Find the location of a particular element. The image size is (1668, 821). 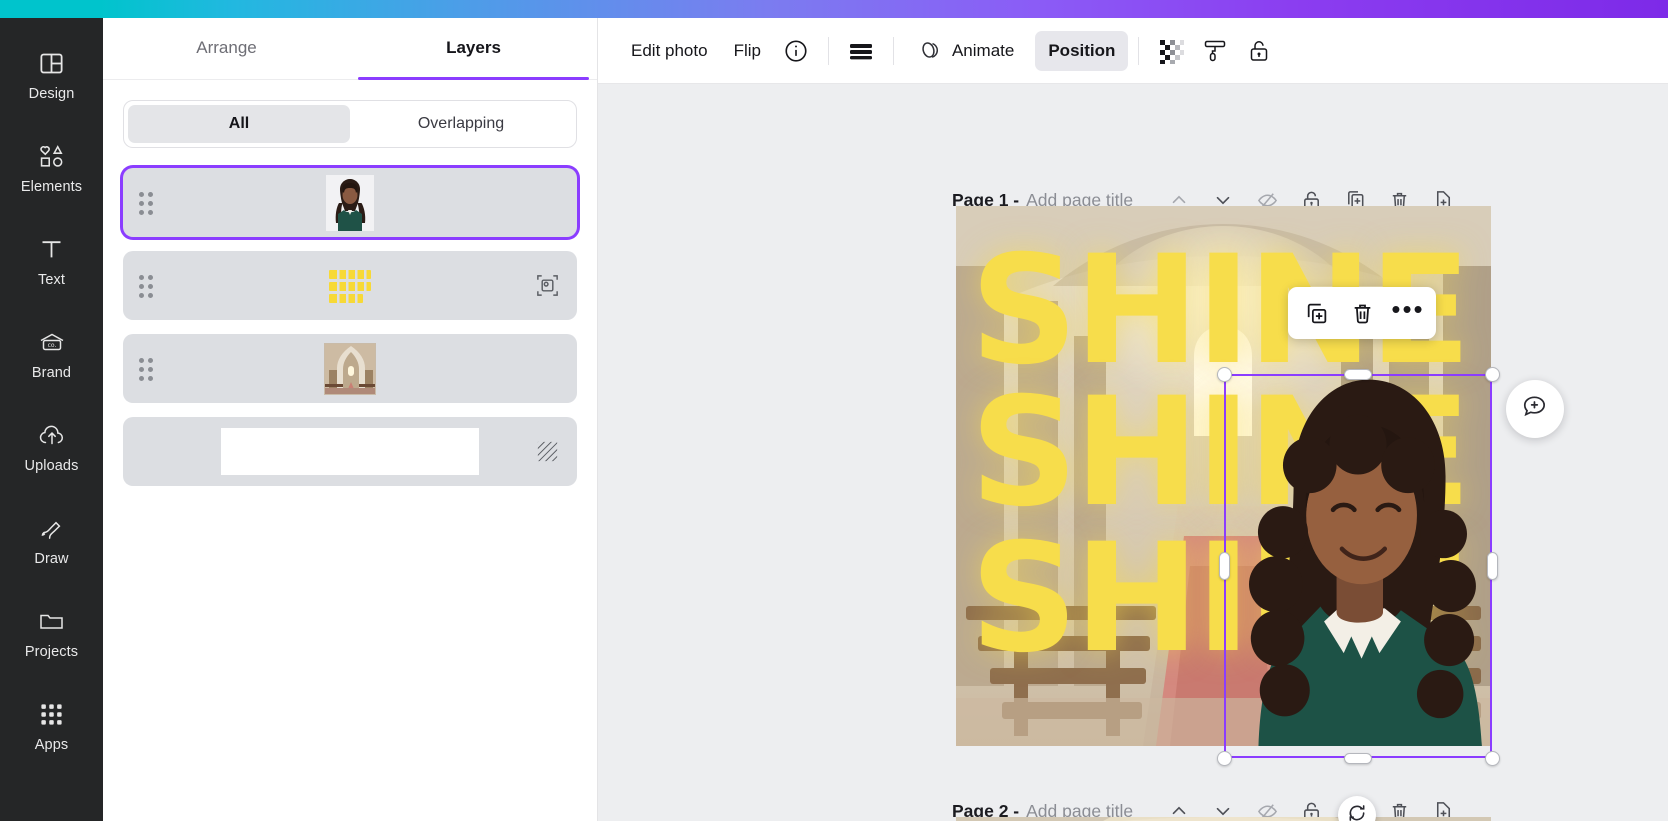

sidebar-item-elements: Elements is located at coordinates (52, 168).